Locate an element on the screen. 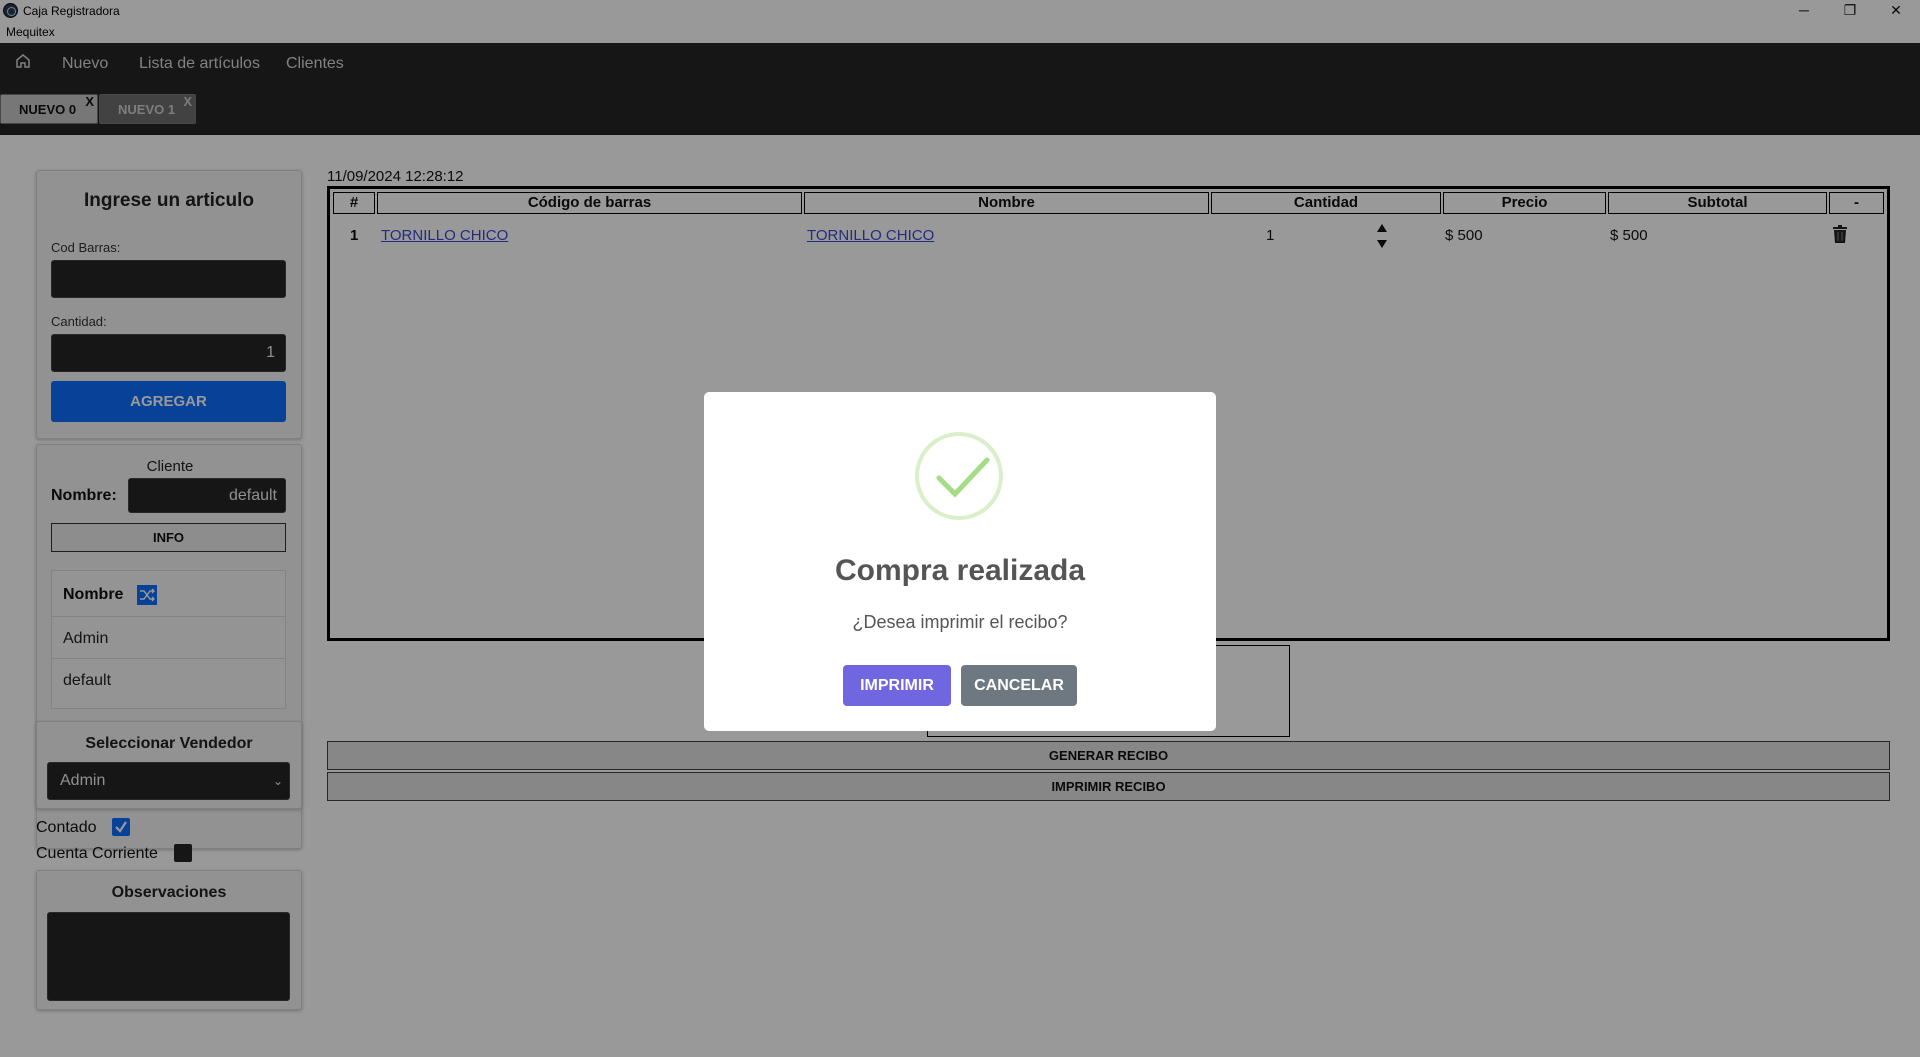 The width and height of the screenshot is (1920, 1057). success-check-icon is located at coordinates (959, 476).